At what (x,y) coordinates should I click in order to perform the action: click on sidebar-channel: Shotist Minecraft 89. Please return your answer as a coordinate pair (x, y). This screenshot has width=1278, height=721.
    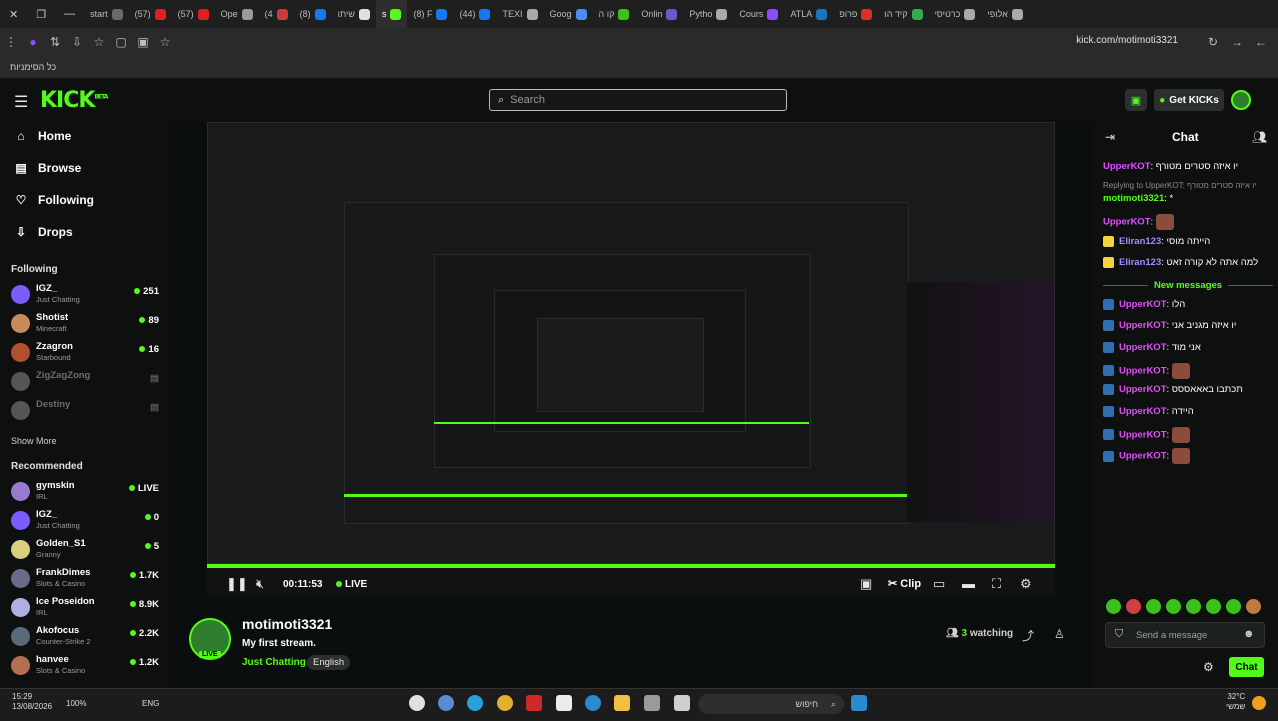
    Looking at the image, I should click on (86, 324).